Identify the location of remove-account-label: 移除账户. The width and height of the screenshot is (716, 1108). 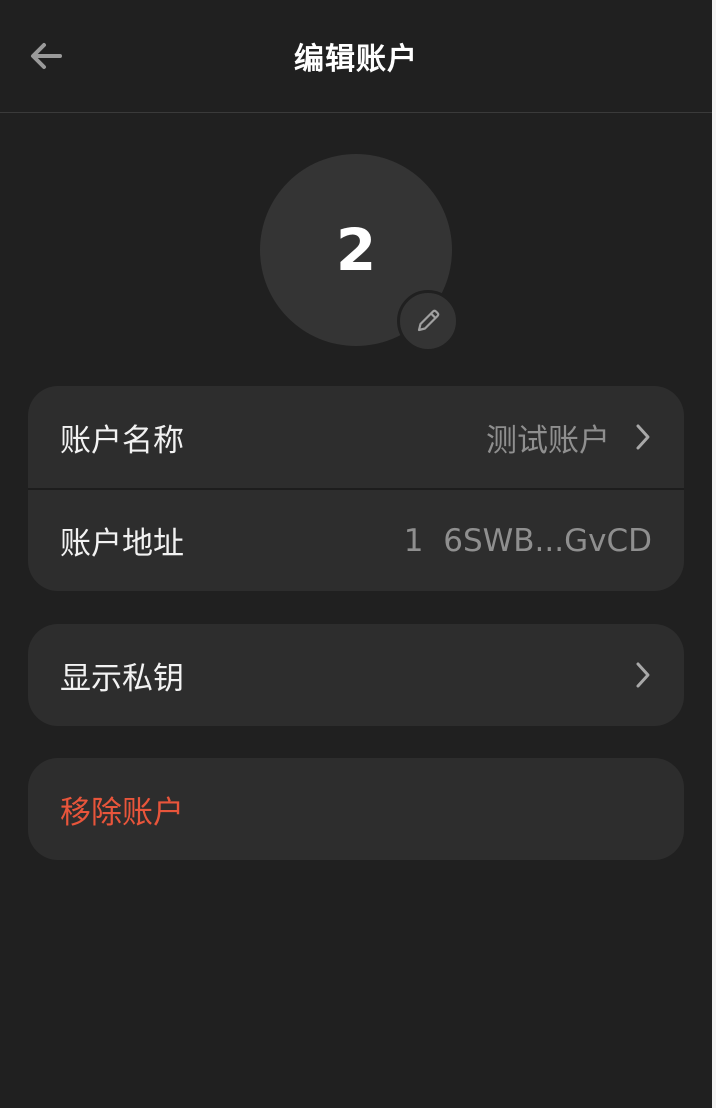
(122, 812).